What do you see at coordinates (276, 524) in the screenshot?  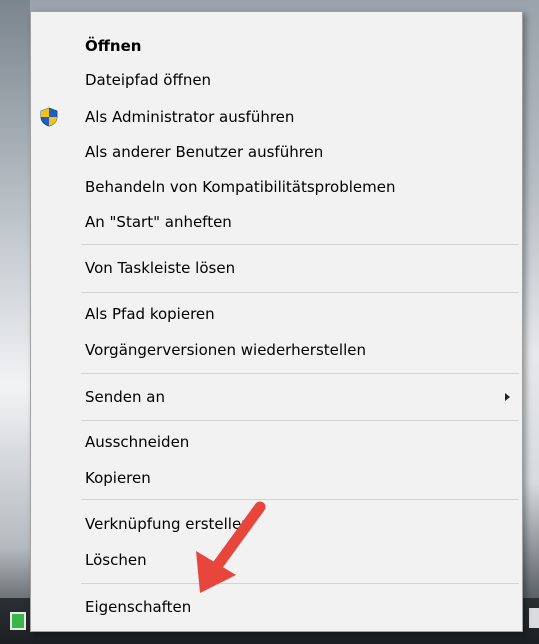 I see `menu-item-create-shortcut: Verknüpfung erstellen` at bounding box center [276, 524].